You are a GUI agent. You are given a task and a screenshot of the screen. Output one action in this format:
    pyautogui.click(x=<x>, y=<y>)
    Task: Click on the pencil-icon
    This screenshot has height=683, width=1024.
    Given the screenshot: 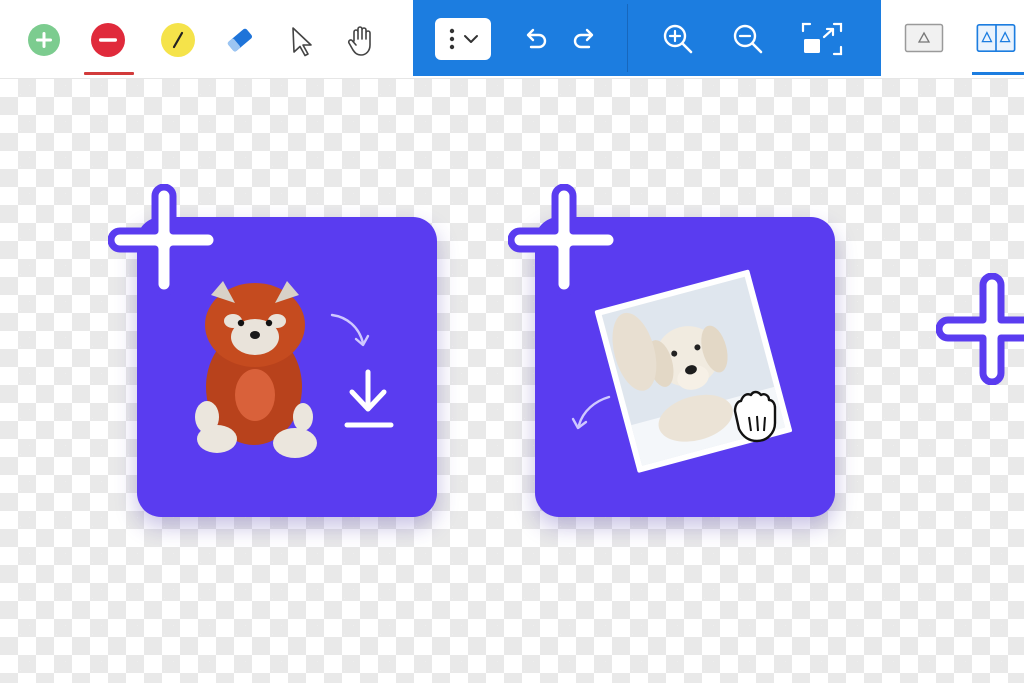 What is the action you would take?
    pyautogui.click(x=178, y=40)
    